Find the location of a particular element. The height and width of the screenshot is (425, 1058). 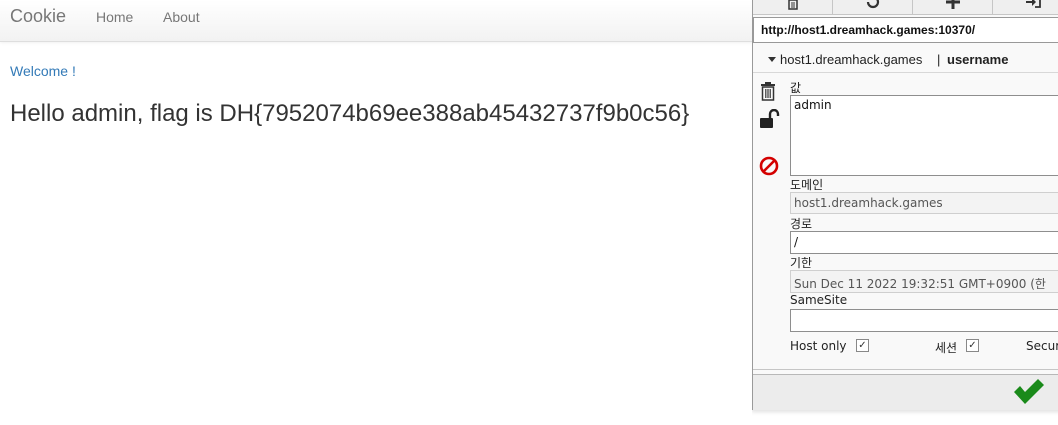

url-field: http://host1.dreamhack.games:10370/ is located at coordinates (905, 30).